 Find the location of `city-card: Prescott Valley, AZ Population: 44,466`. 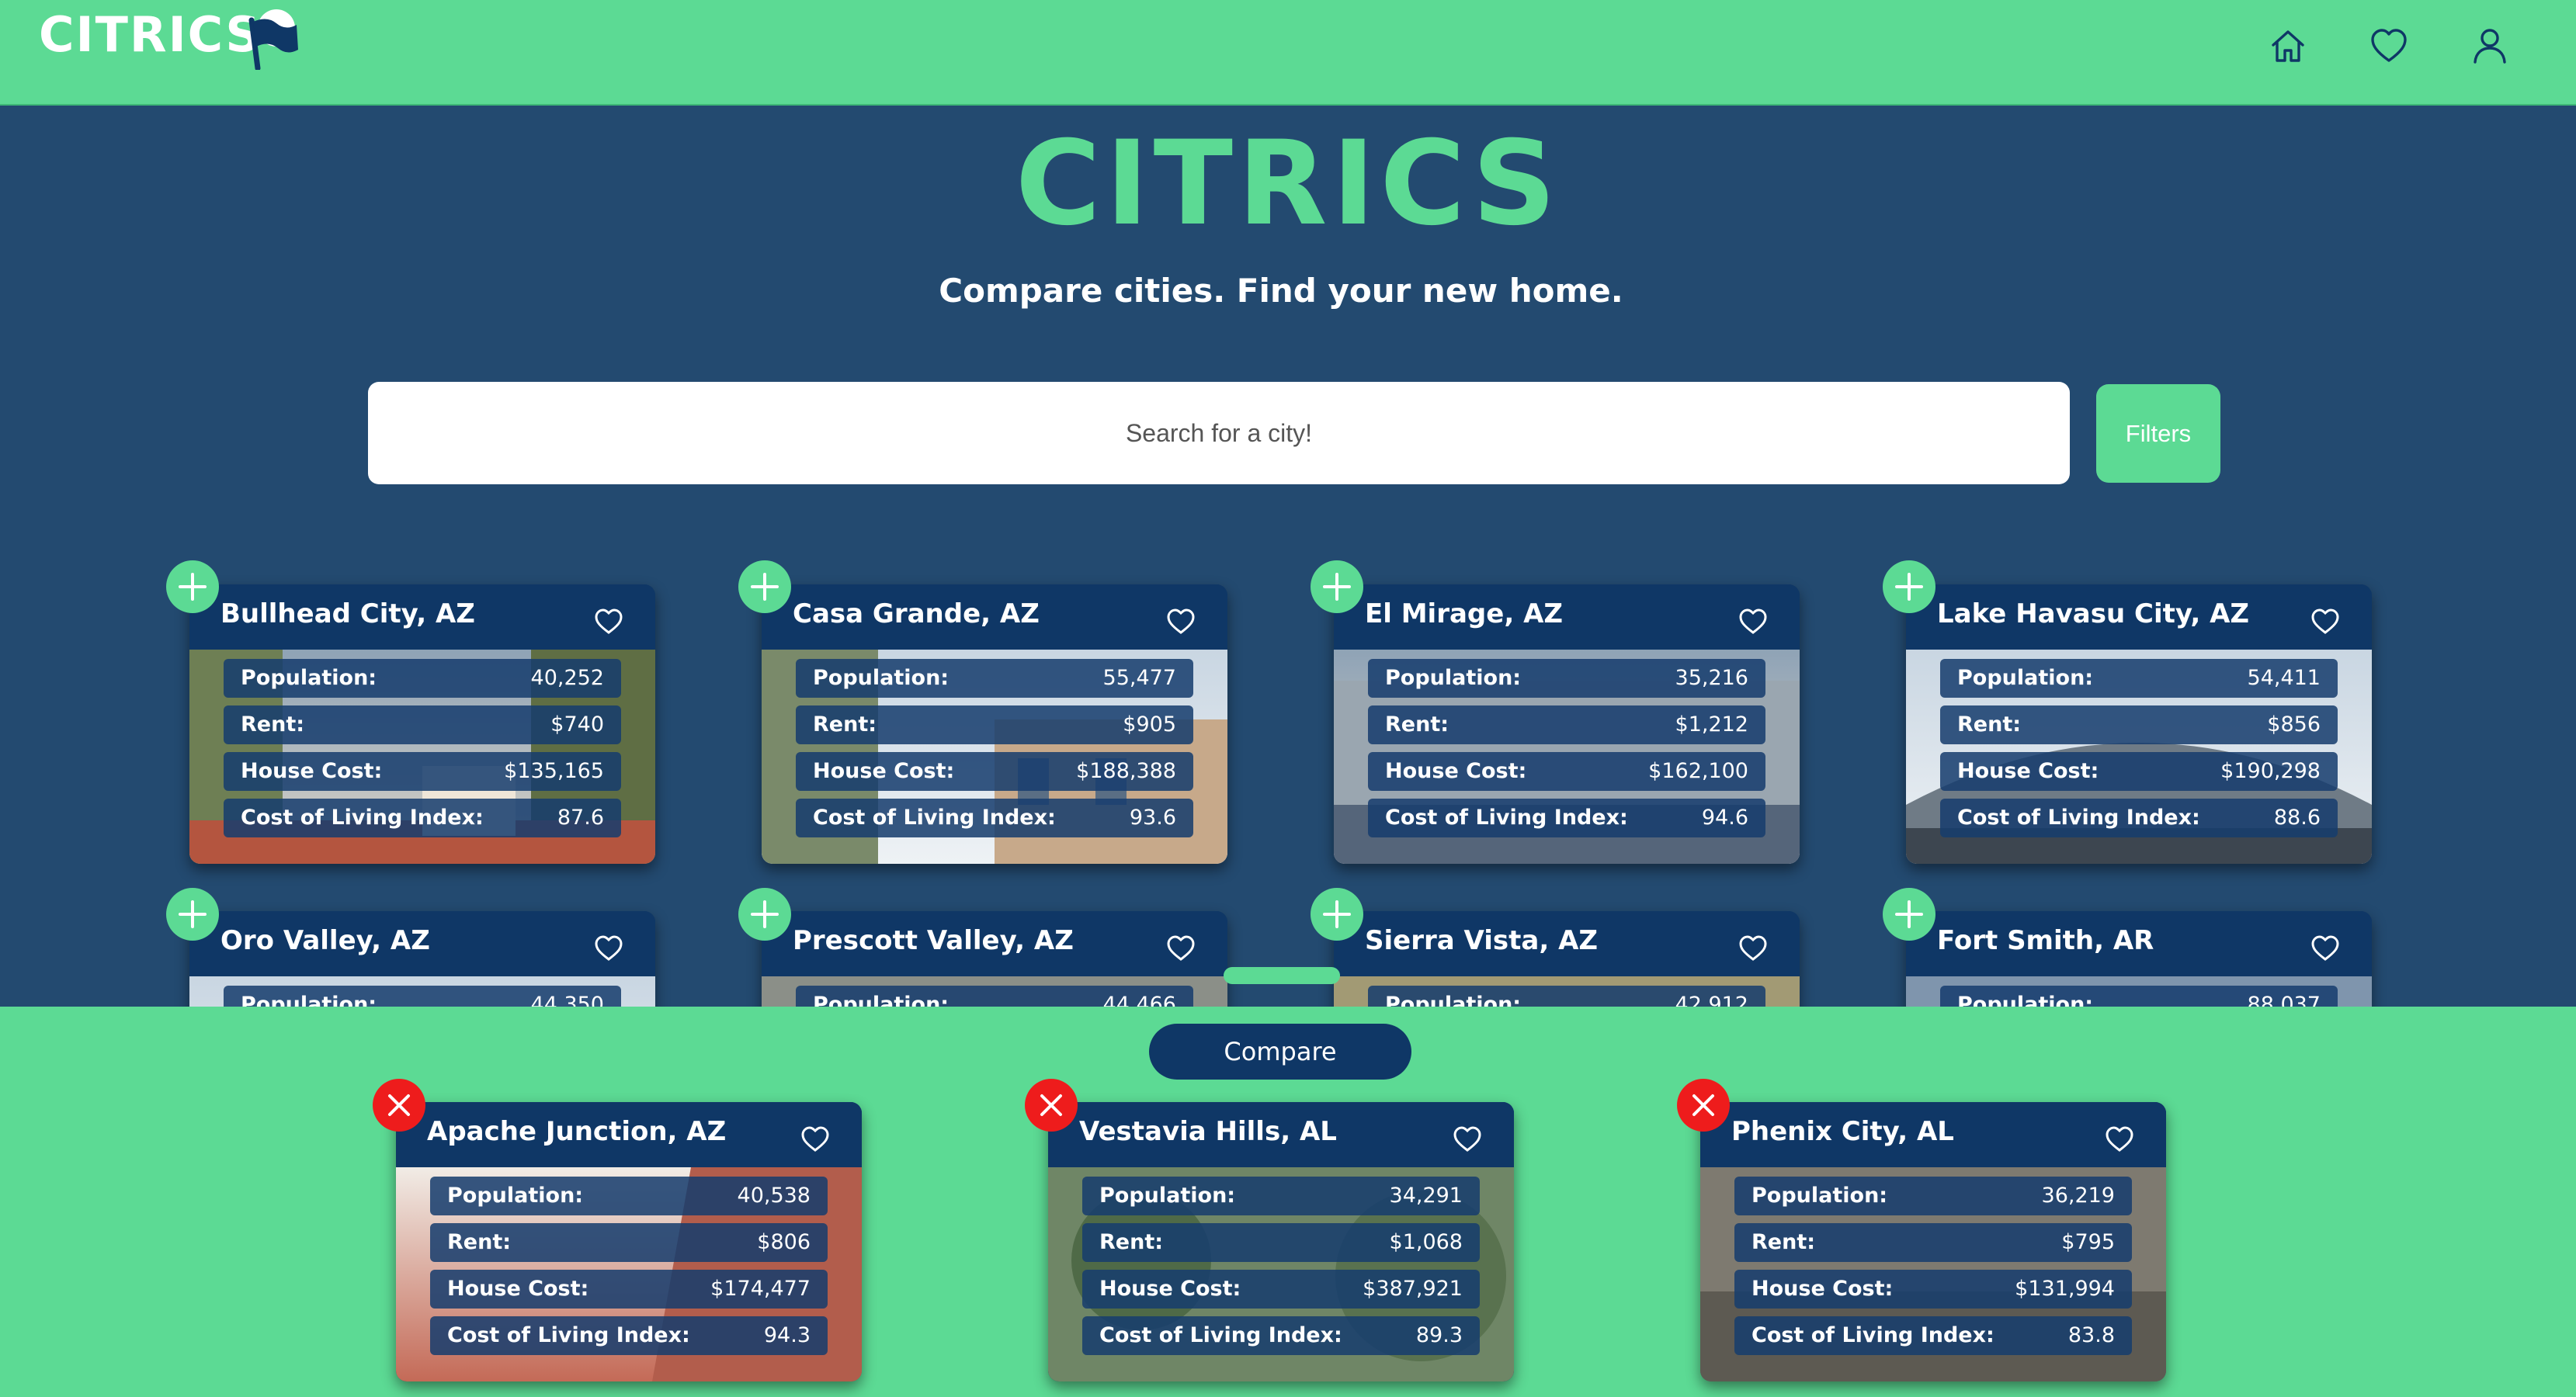

city-card: Prescott Valley, AZ Population: 44,466 is located at coordinates (994, 959).